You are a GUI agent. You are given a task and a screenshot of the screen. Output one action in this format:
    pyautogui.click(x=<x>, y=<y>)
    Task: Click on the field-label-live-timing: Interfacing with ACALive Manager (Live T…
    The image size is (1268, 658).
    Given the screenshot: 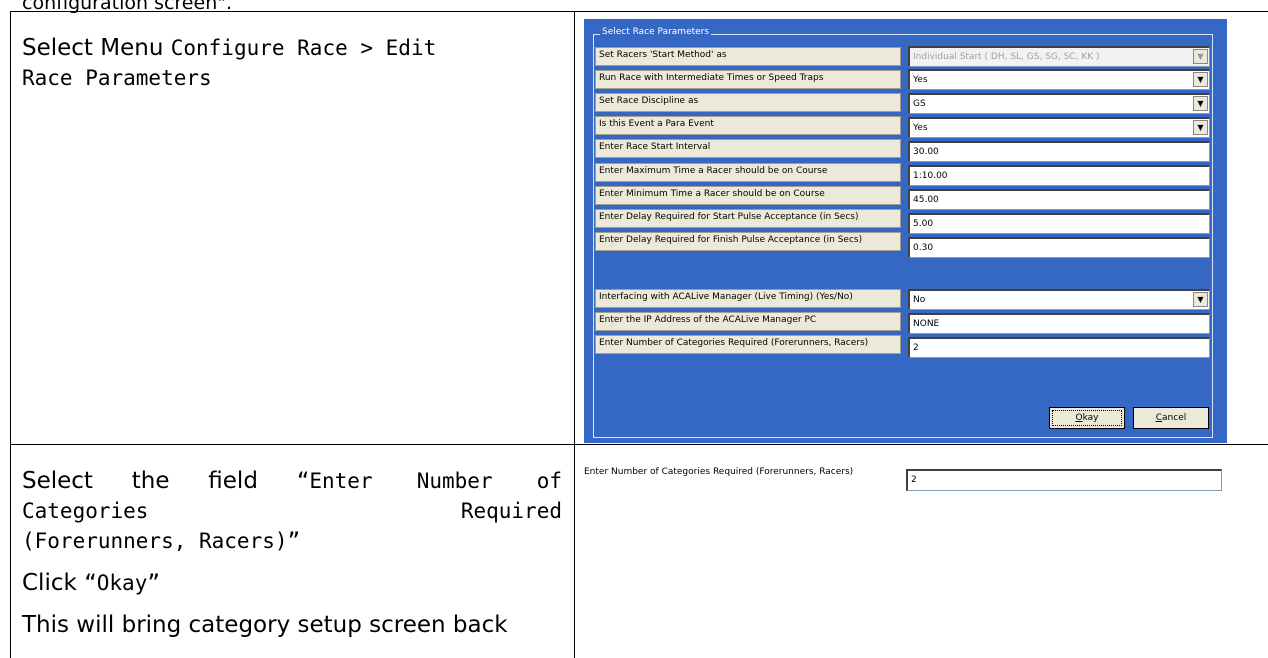 What is the action you would take?
    pyautogui.click(x=748, y=298)
    